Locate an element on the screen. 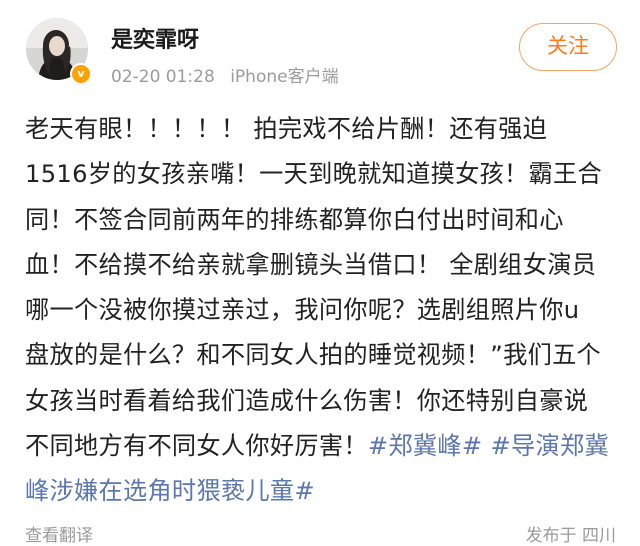 Image resolution: width=640 pixels, height=546 pixels. hashtag-link: #郑冀峰# is located at coordinates (425, 446).